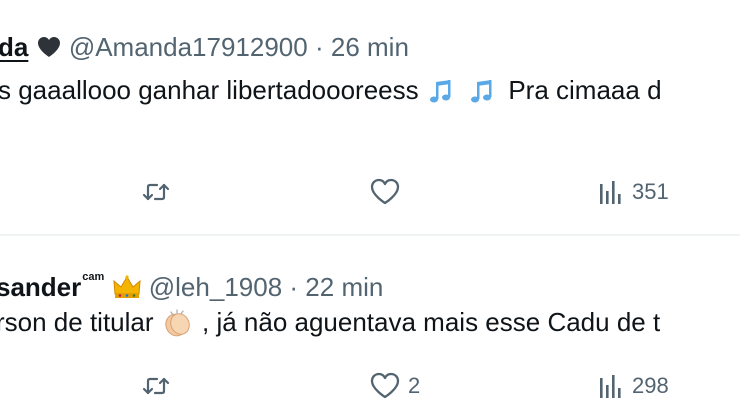 This screenshot has height=416, width=740. Describe the element at coordinates (93, 277) in the screenshot. I see `name-superscript: cam` at that location.